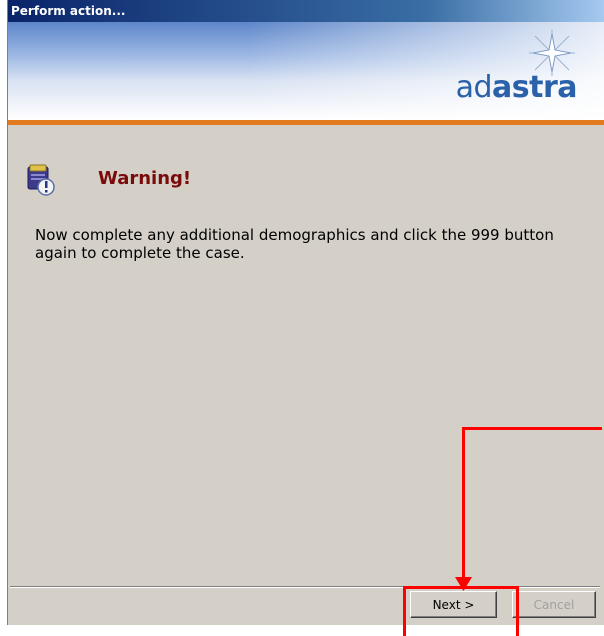  What do you see at coordinates (41, 180) in the screenshot?
I see `warning-info-icon` at bounding box center [41, 180].